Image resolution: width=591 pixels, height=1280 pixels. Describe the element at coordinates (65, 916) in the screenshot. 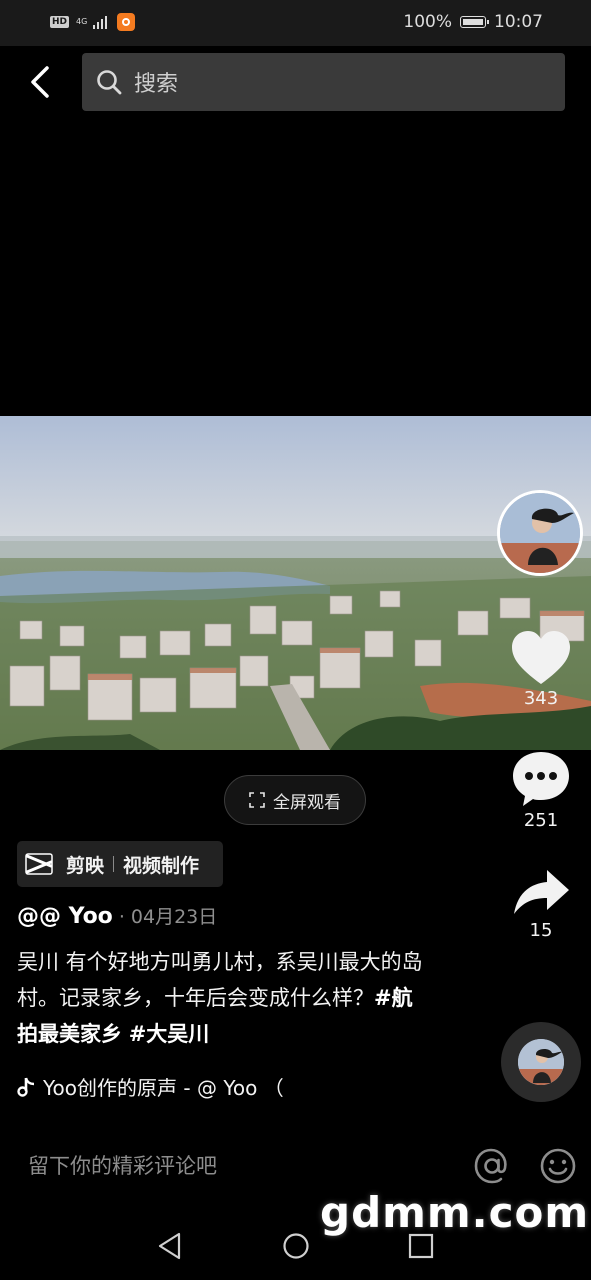

I see `author-name: @@ Yoo` at that location.